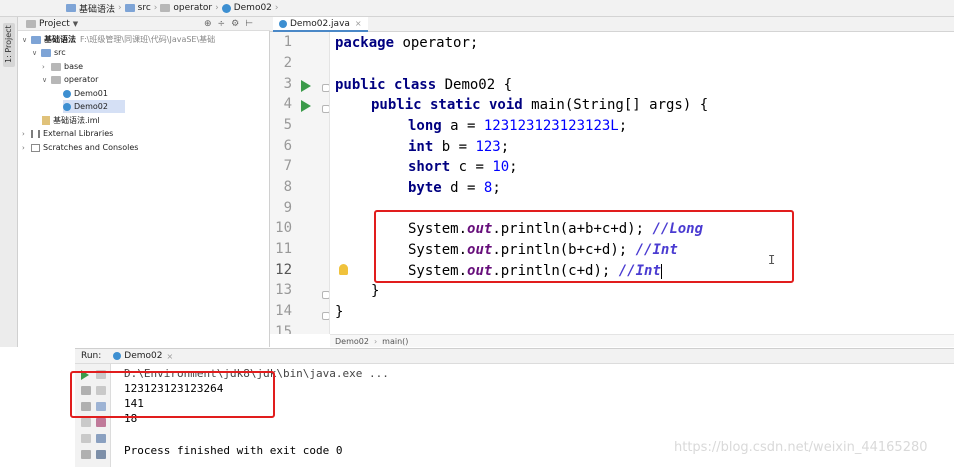 This screenshot has height=467, width=954. What do you see at coordinates (35, 133) in the screenshot?
I see `library-icon` at bounding box center [35, 133].